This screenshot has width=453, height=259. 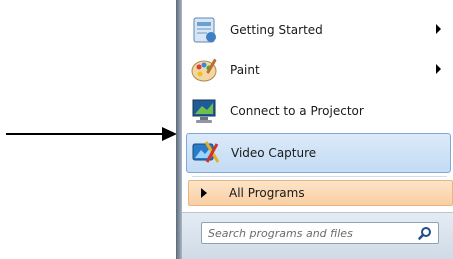 What do you see at coordinates (318, 153) in the screenshot?
I see `menu-item-video-capture: Video Capture` at bounding box center [318, 153].